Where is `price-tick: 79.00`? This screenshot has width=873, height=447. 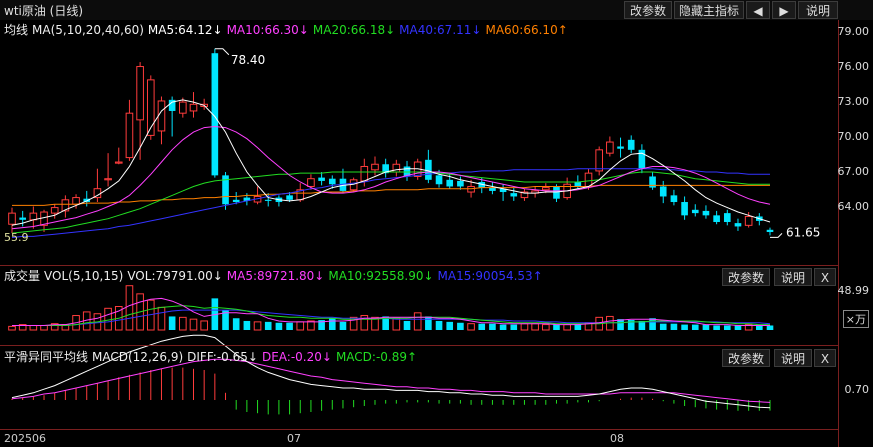
price-tick: 79.00 is located at coordinates (853, 31).